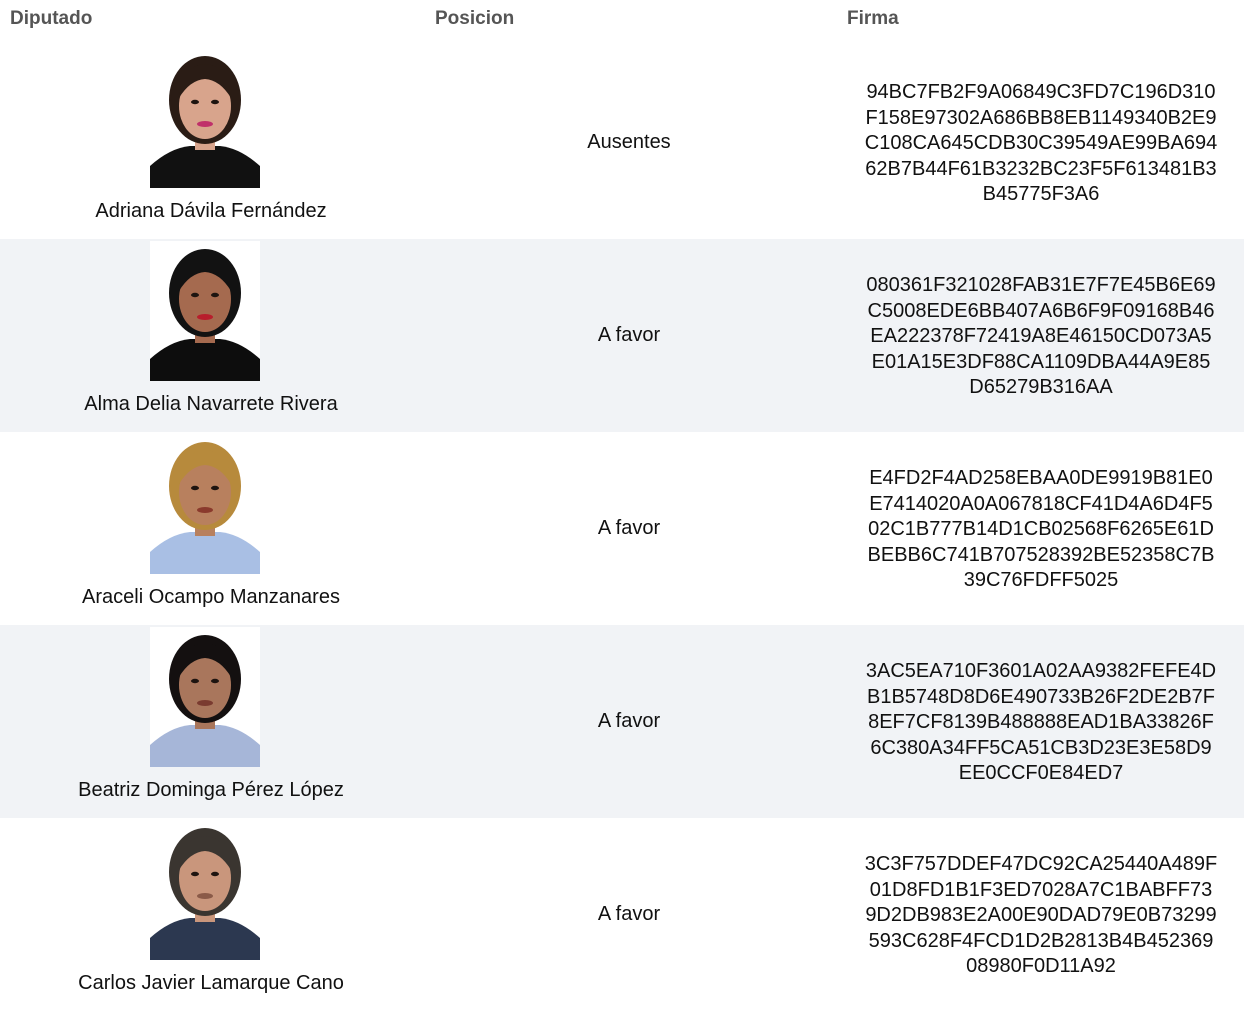 This screenshot has width=1244, height=1011. Describe the element at coordinates (211, 404) in the screenshot. I see `deputy-name: Alma Delia Navarrete Rivera` at that location.